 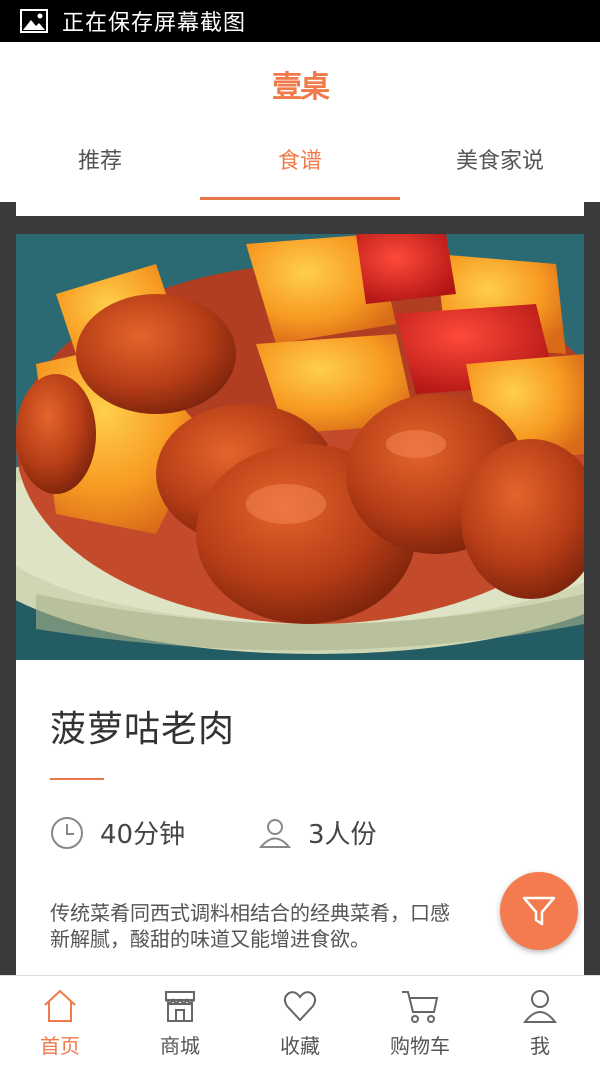 What do you see at coordinates (300, 122) in the screenshot?
I see `app-header: 壹桌 推荐 食谱 美食家说` at bounding box center [300, 122].